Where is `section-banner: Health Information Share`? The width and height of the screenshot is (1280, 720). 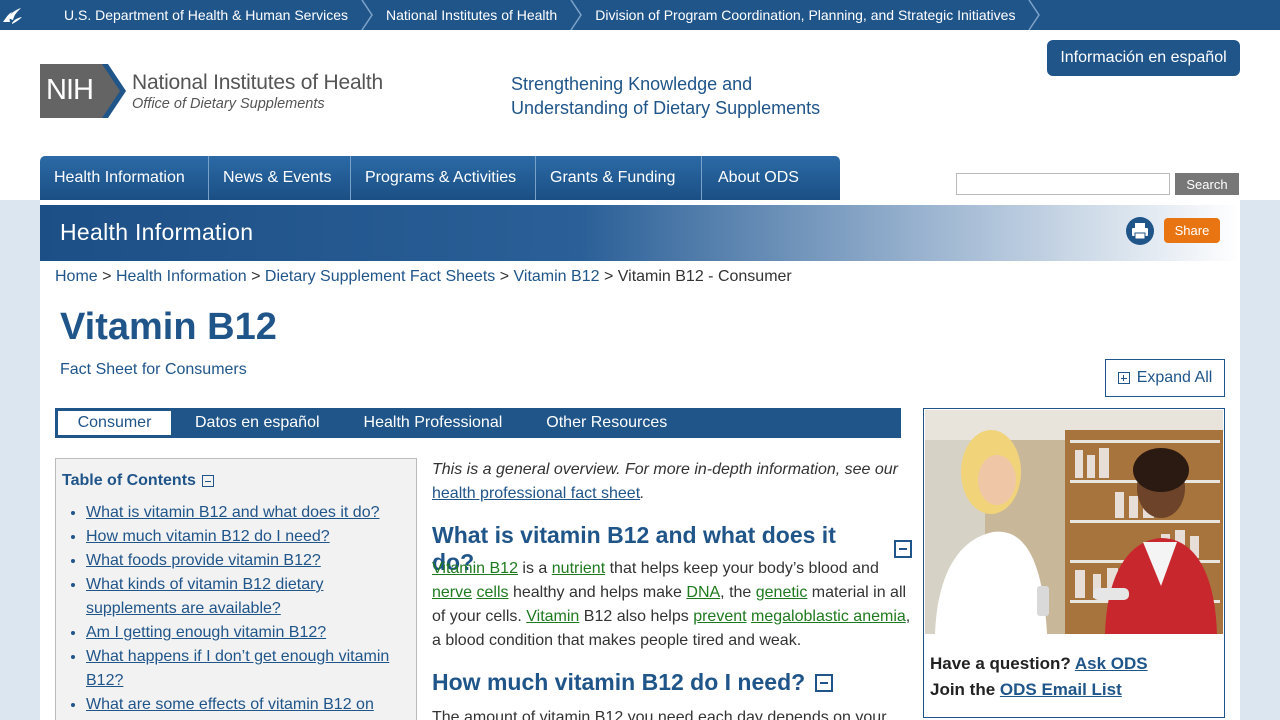 section-banner: Health Information Share is located at coordinates (640, 233).